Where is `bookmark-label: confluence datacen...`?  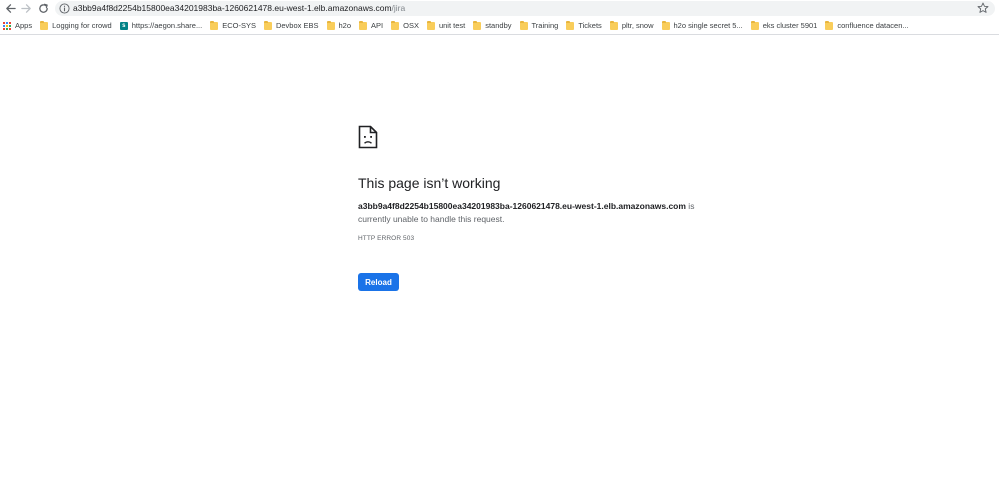 bookmark-label: confluence datacen... is located at coordinates (873, 25).